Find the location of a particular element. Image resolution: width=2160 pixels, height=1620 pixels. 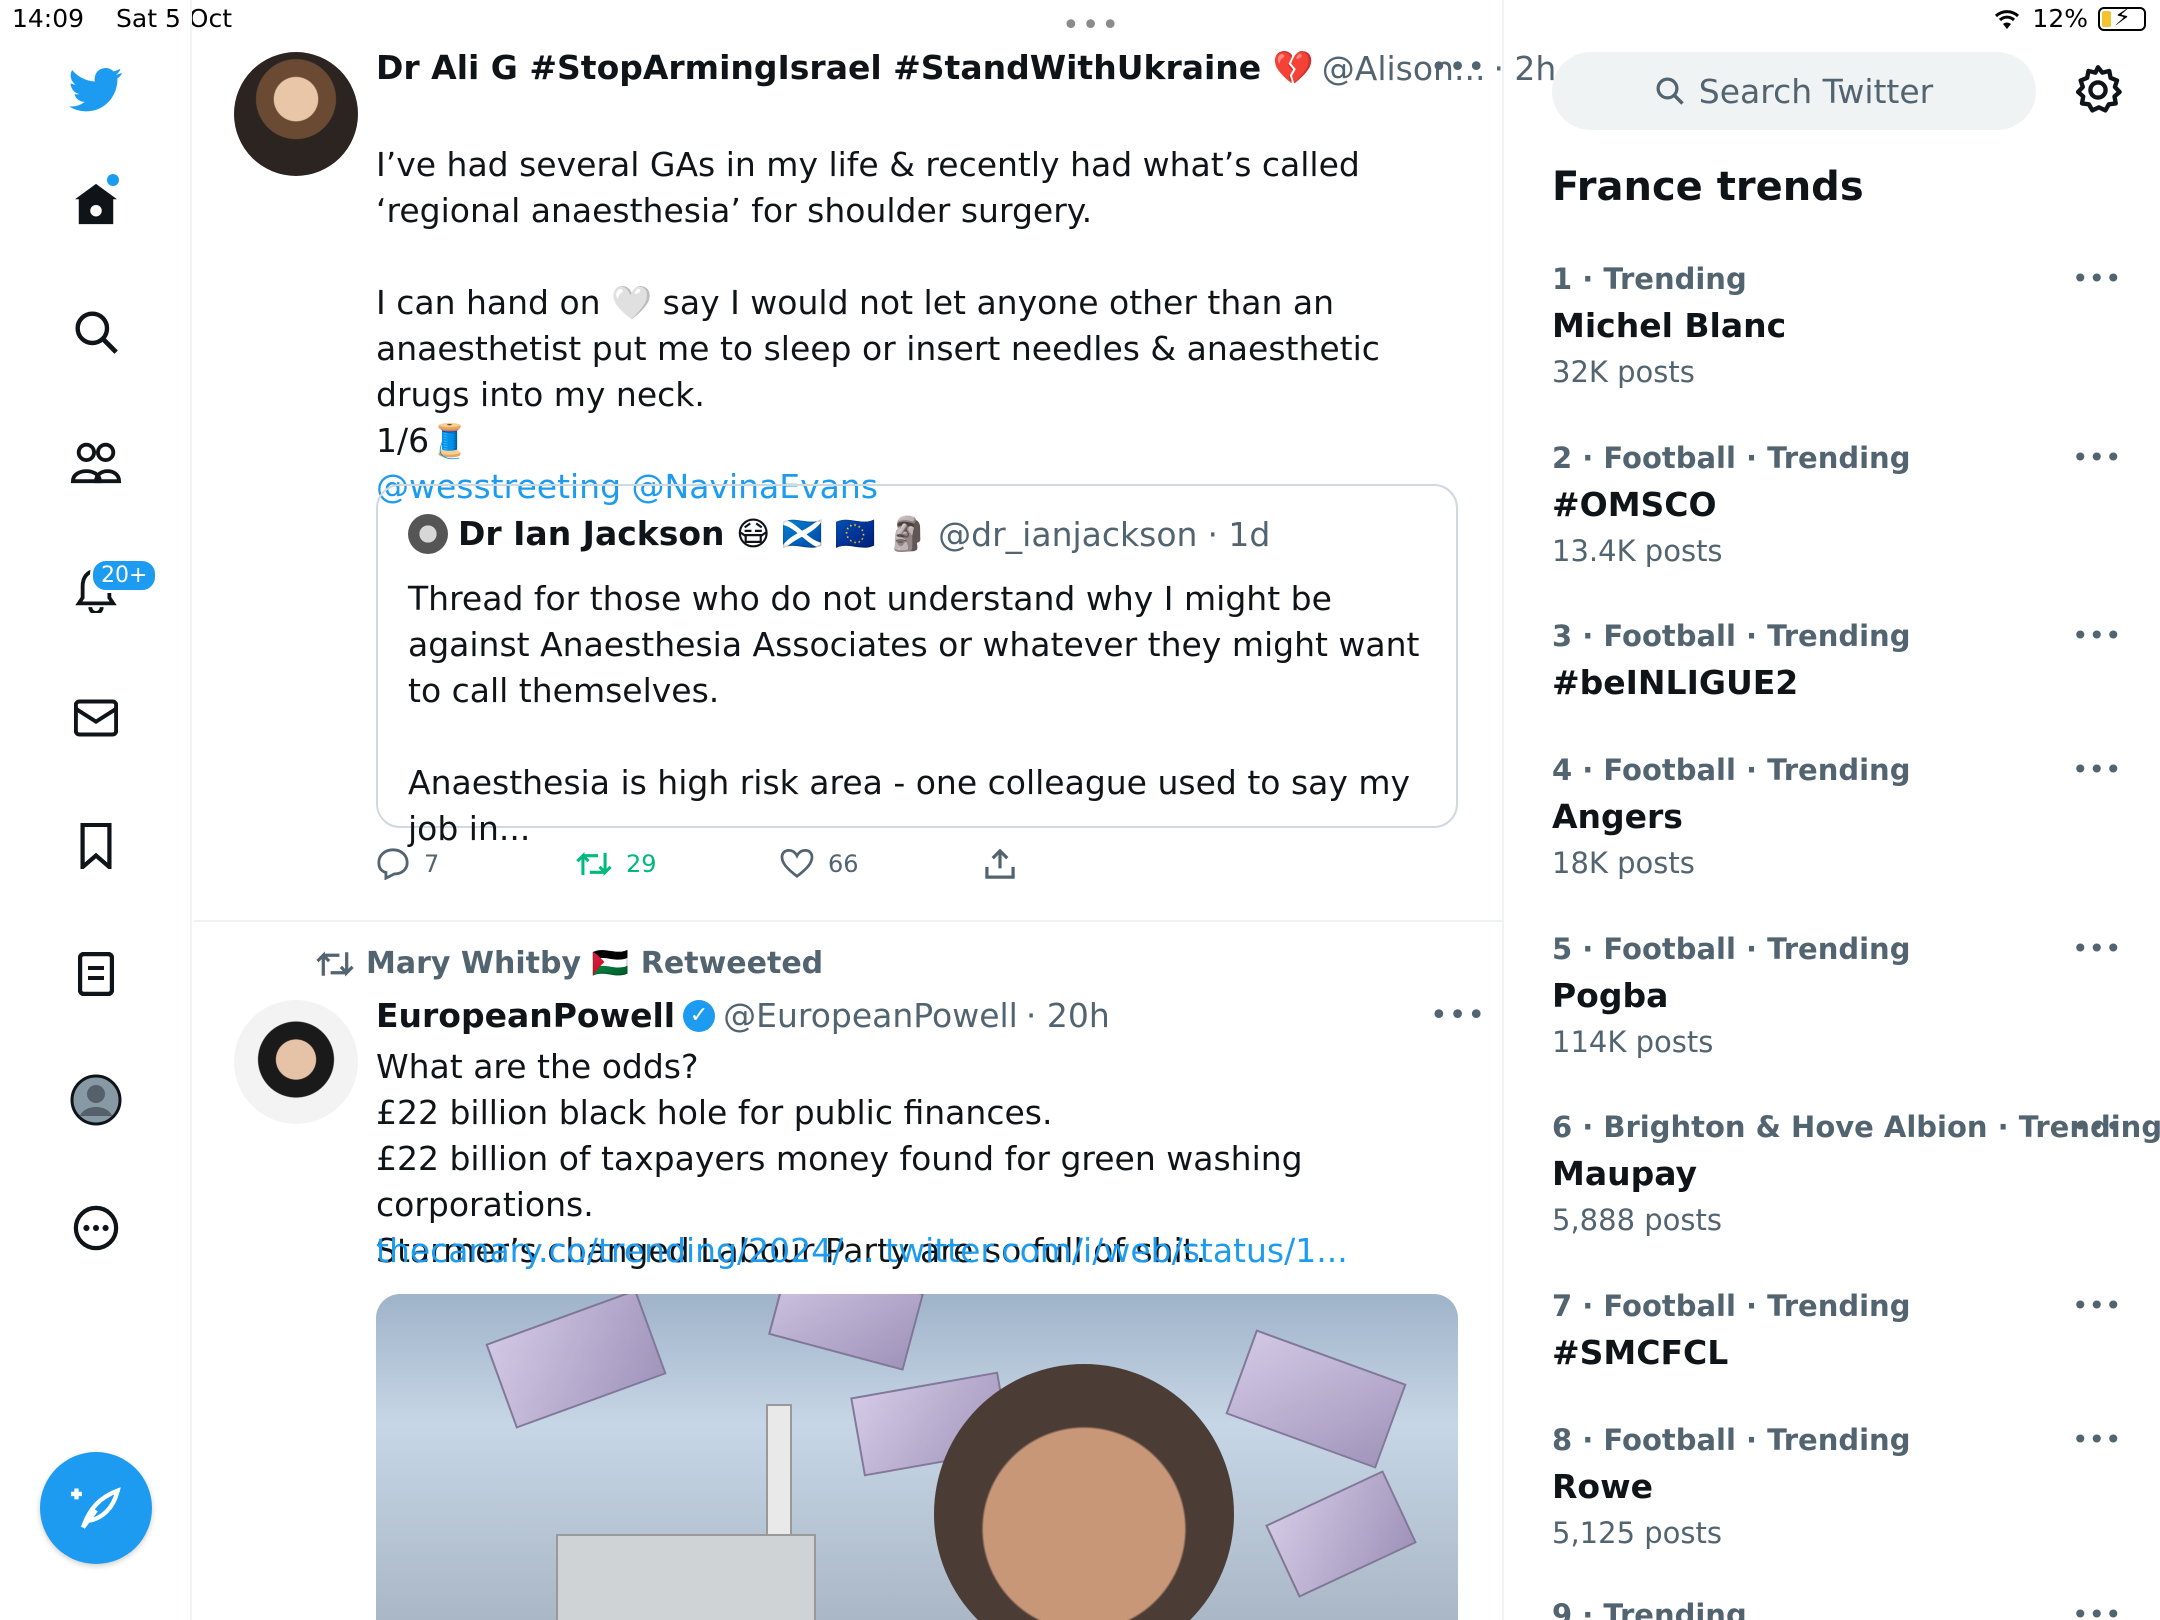

settings-gear-icon is located at coordinates (2098, 90).